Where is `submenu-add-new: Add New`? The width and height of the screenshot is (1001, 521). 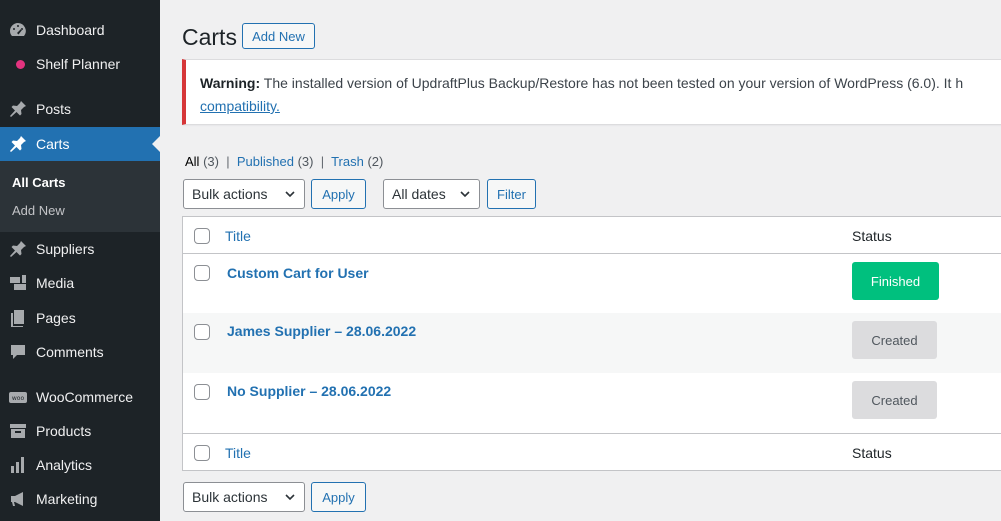 submenu-add-new: Add New is located at coordinates (38, 210).